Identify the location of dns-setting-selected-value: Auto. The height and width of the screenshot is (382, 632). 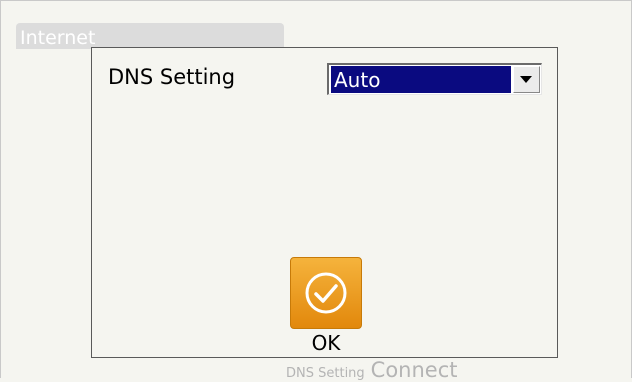
(421, 79).